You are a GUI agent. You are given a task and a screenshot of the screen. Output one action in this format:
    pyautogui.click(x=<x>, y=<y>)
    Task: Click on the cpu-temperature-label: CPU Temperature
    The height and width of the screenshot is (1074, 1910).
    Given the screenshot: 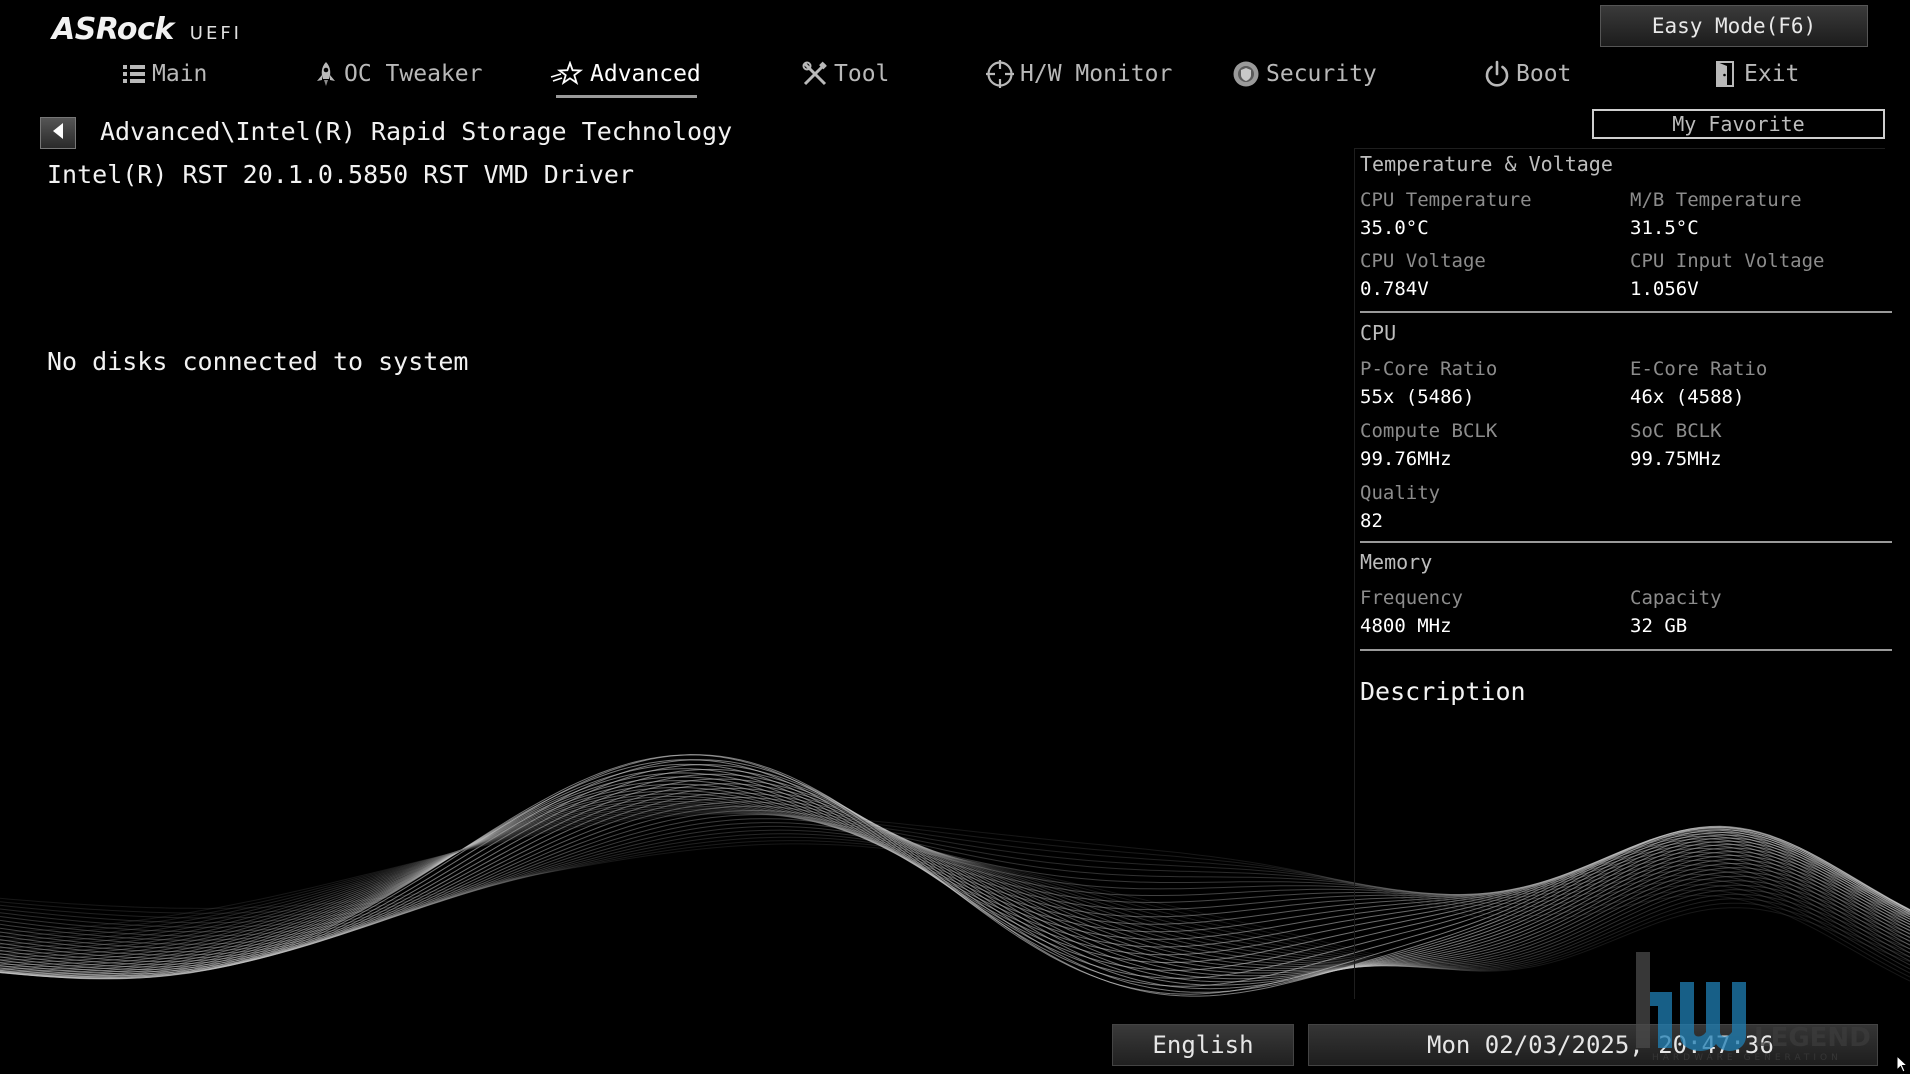 What is the action you would take?
    pyautogui.click(x=1446, y=200)
    